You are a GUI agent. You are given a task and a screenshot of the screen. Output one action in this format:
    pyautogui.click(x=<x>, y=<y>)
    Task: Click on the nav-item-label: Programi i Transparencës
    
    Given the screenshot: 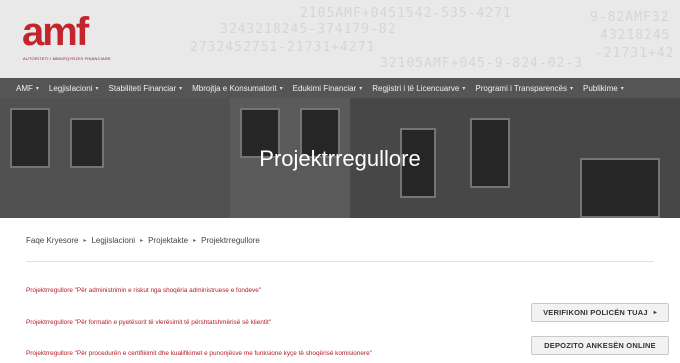 What is the action you would take?
    pyautogui.click(x=521, y=88)
    